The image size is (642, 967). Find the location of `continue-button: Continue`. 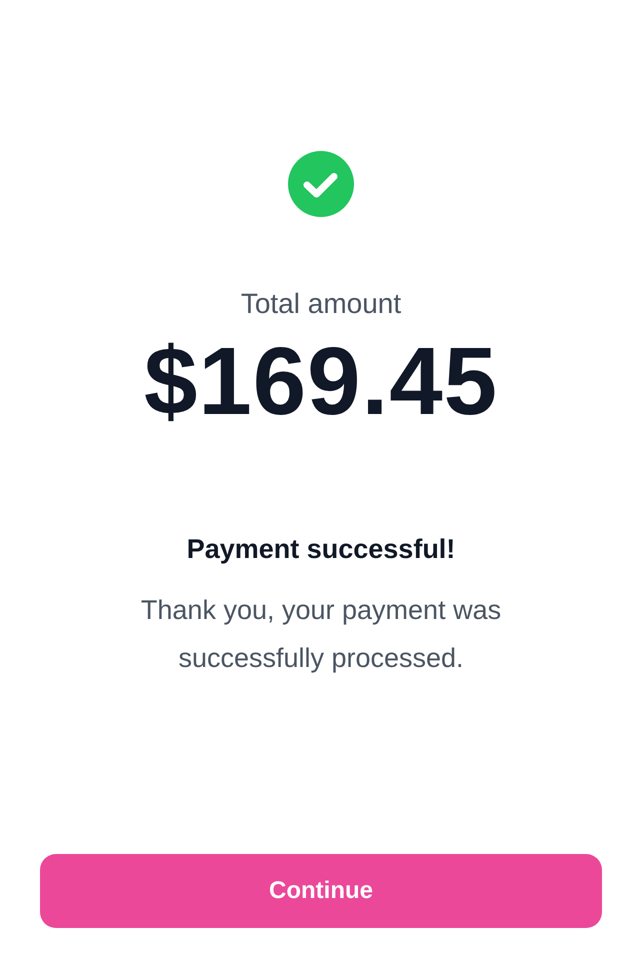

continue-button: Continue is located at coordinates (321, 891).